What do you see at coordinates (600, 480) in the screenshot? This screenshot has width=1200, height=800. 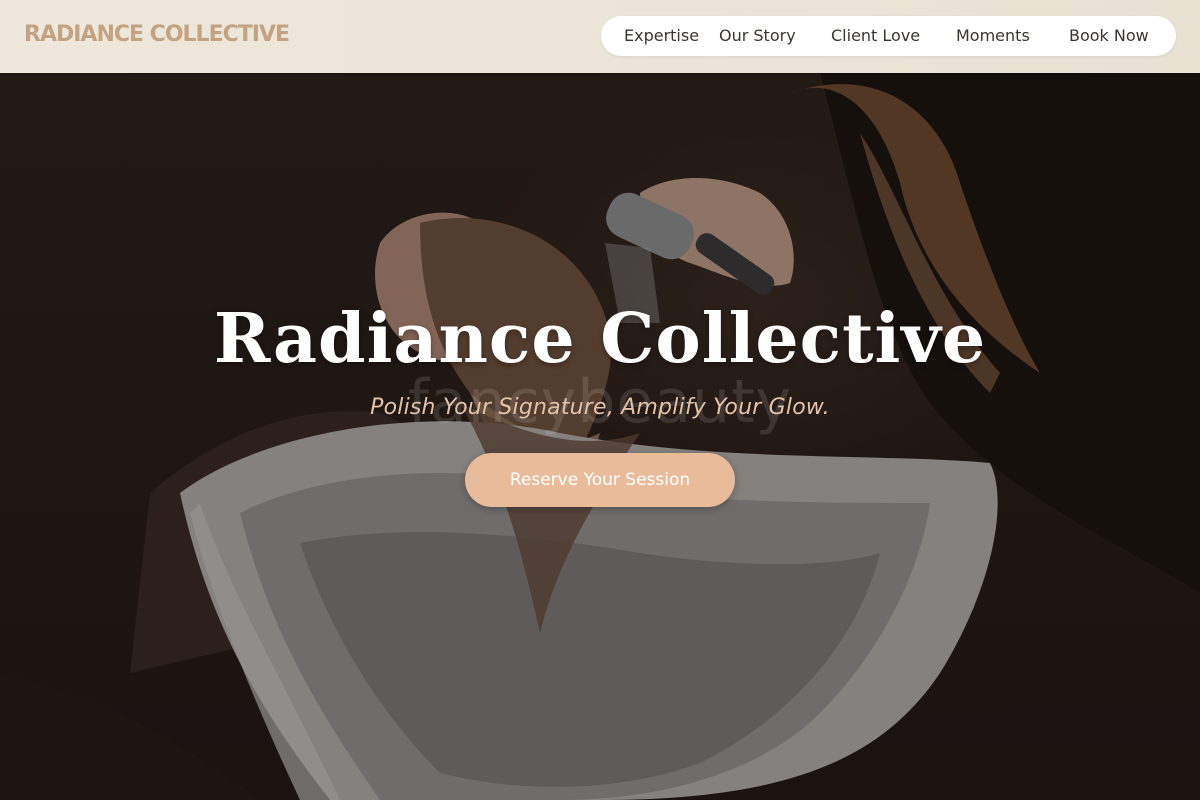 I see `reserve-session-button: Reserve Your Session` at bounding box center [600, 480].